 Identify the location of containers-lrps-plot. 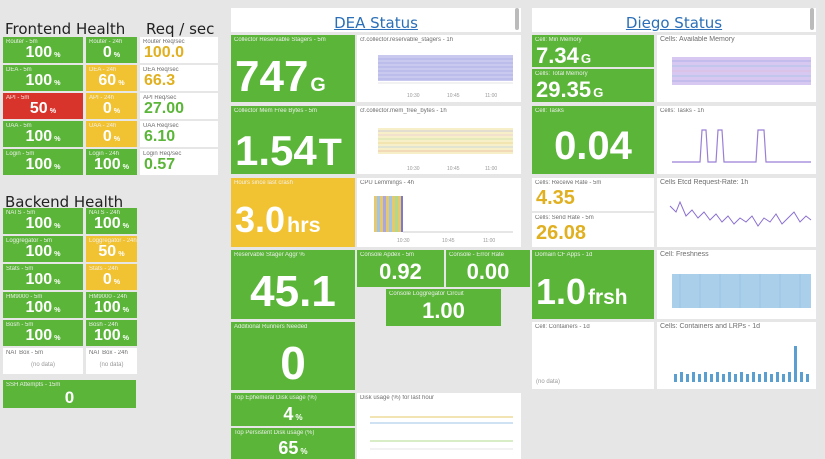
(736, 359).